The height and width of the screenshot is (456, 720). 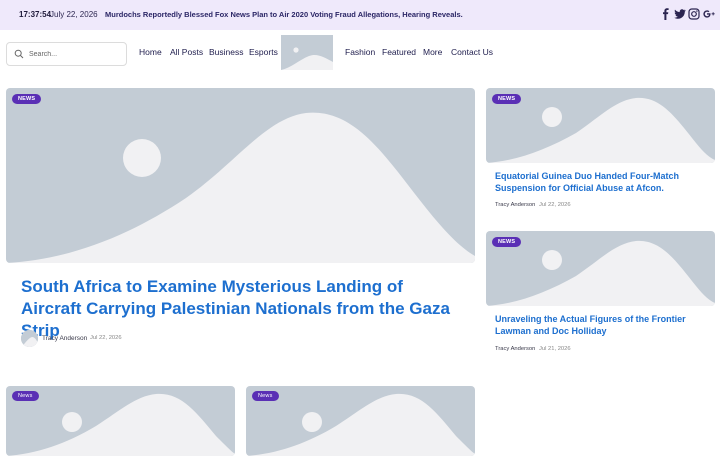 What do you see at coordinates (226, 52) in the screenshot?
I see `nav-business: Business` at bounding box center [226, 52].